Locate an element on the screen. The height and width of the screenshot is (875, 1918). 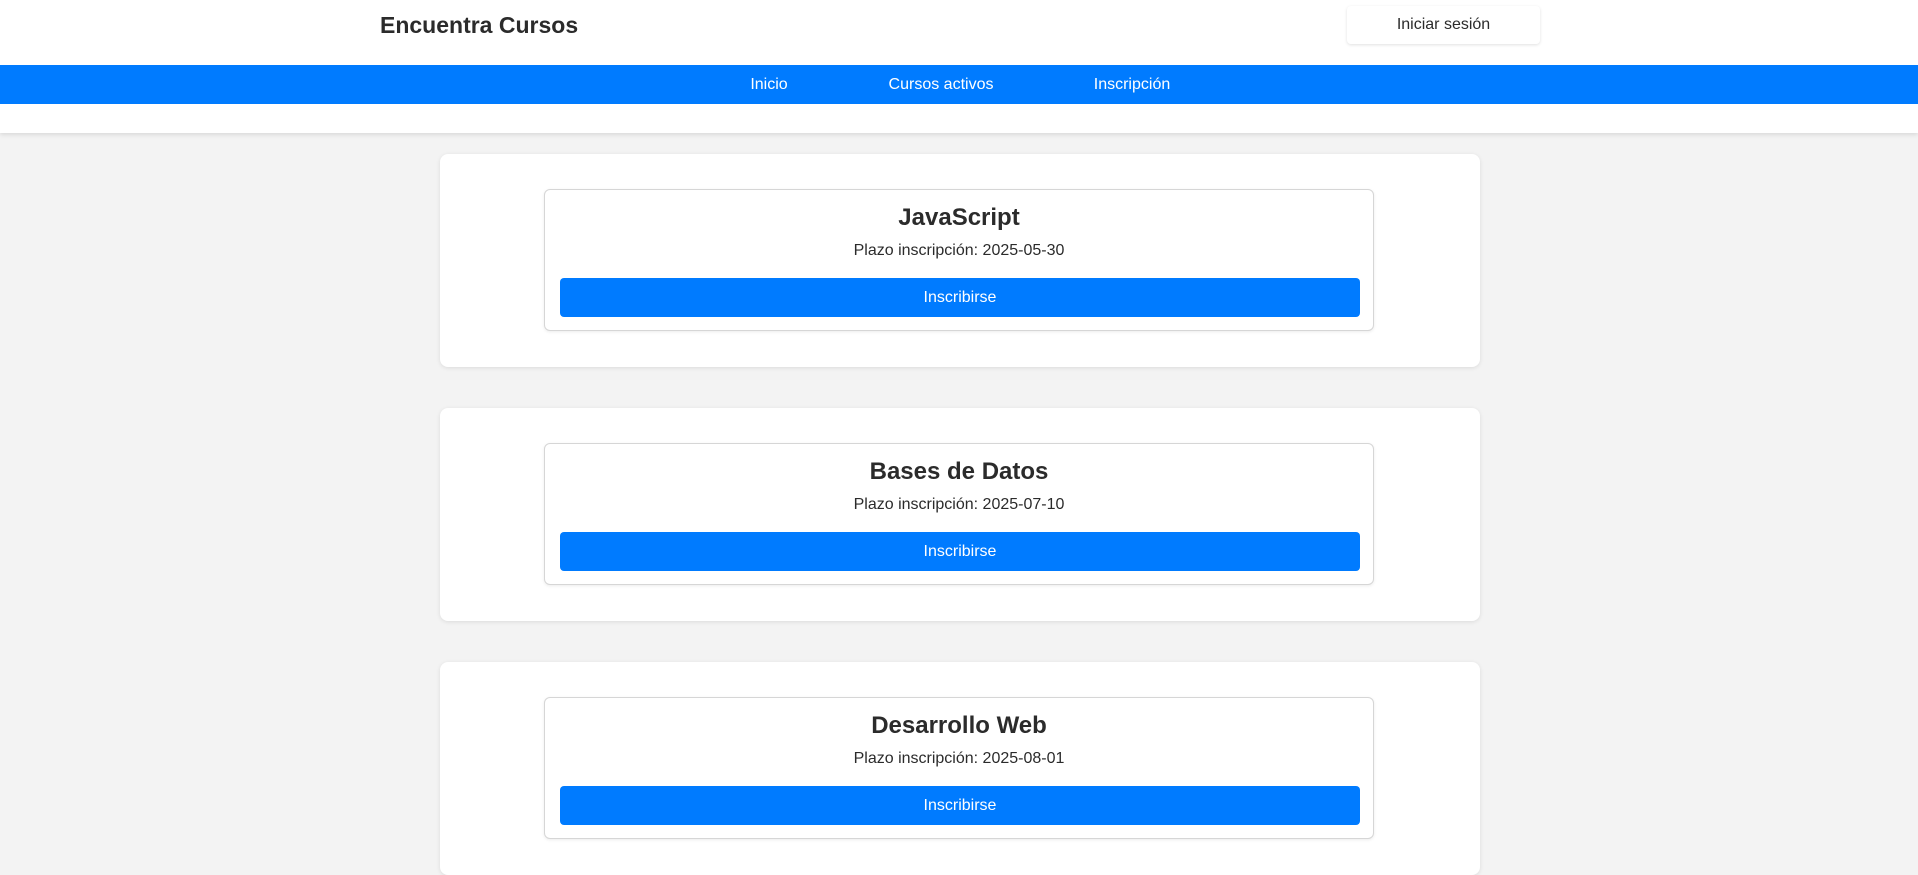
nav-link-inscripcion: Inscripción is located at coordinates (1132, 84).